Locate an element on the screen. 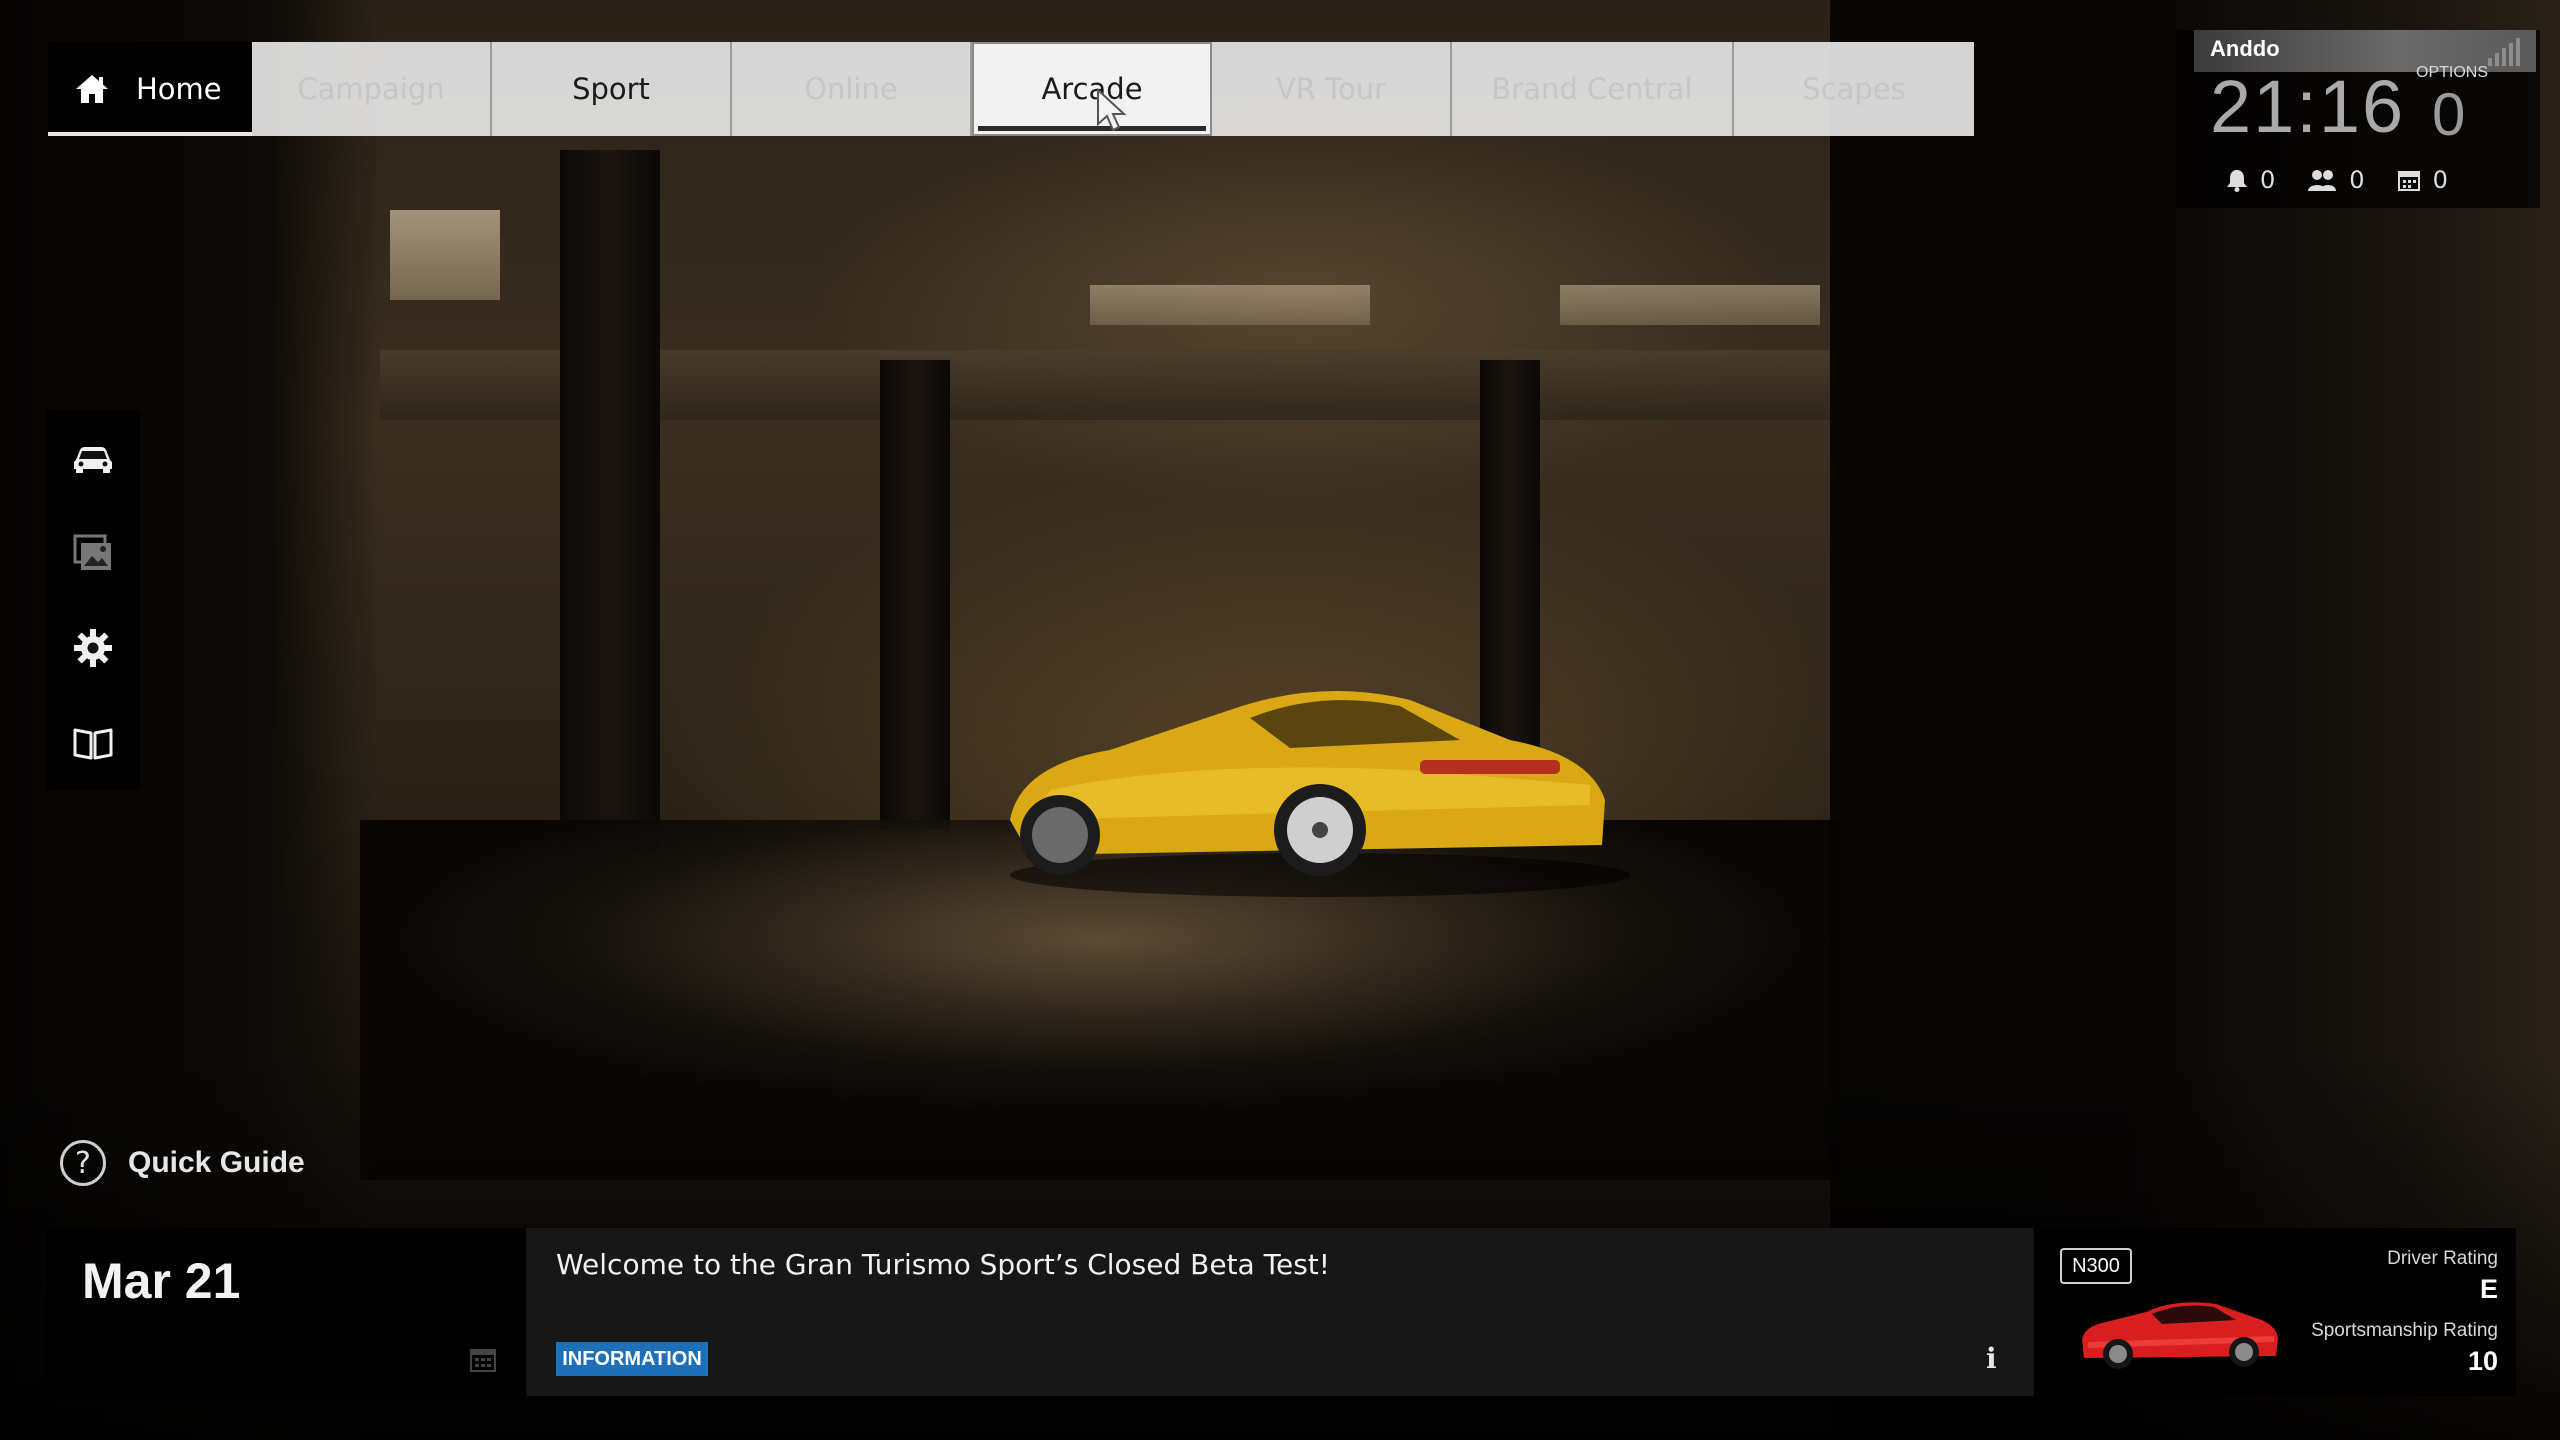 The height and width of the screenshot is (1440, 2560). tab-brand-central: Brand Central is located at coordinates (1593, 89).